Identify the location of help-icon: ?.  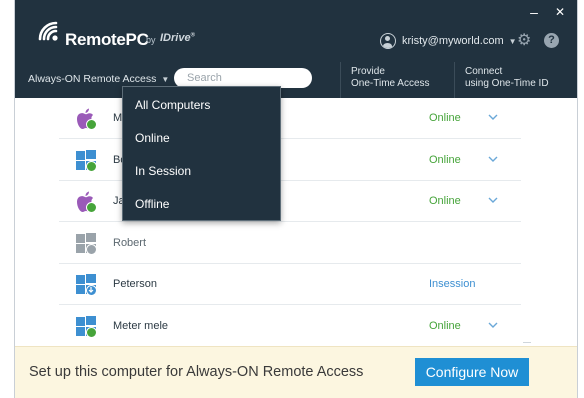
(551, 40).